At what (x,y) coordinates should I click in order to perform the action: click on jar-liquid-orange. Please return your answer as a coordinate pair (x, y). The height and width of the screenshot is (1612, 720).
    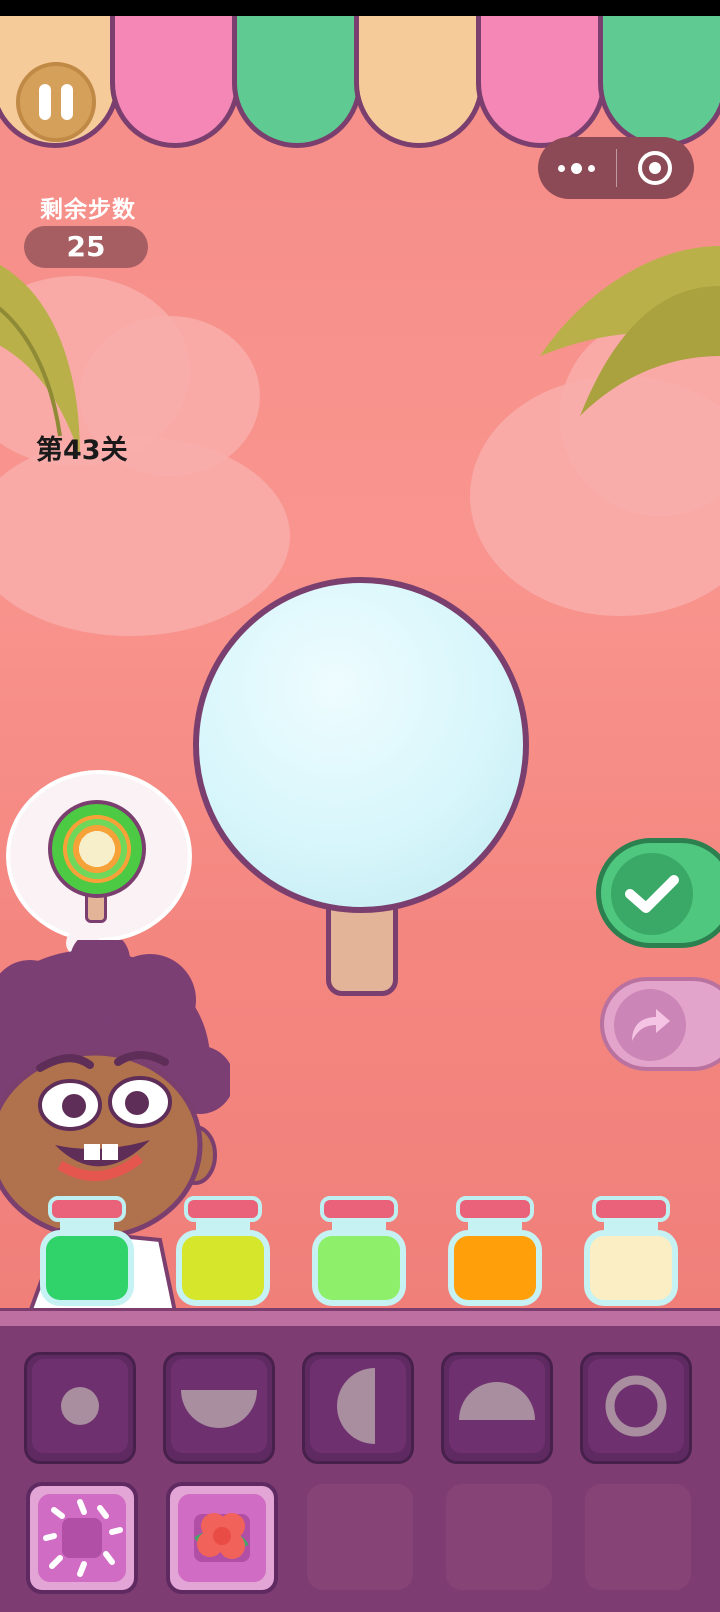
    Looking at the image, I should click on (495, 1268).